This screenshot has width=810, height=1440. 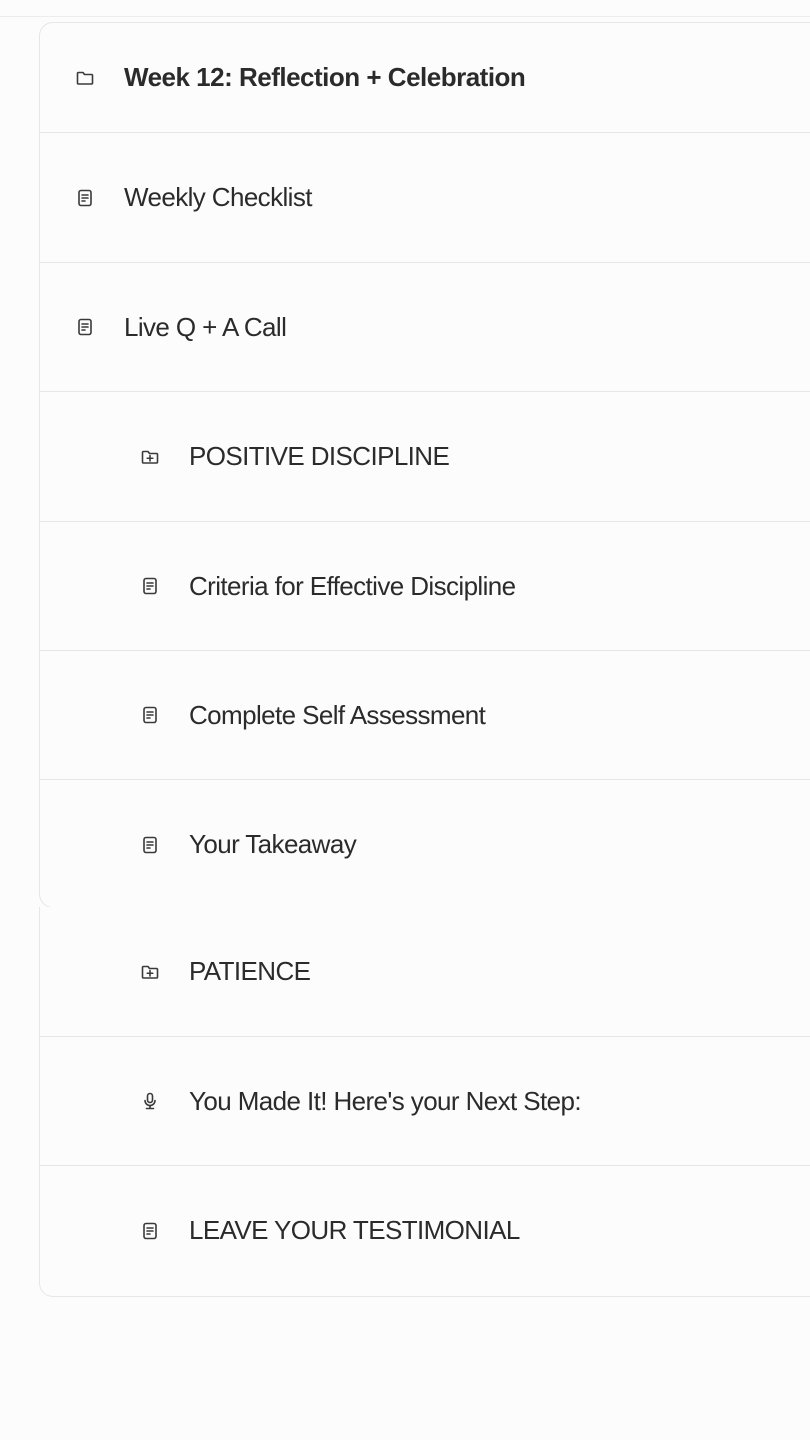 What do you see at coordinates (85, 78) in the screenshot?
I see `folder-icon` at bounding box center [85, 78].